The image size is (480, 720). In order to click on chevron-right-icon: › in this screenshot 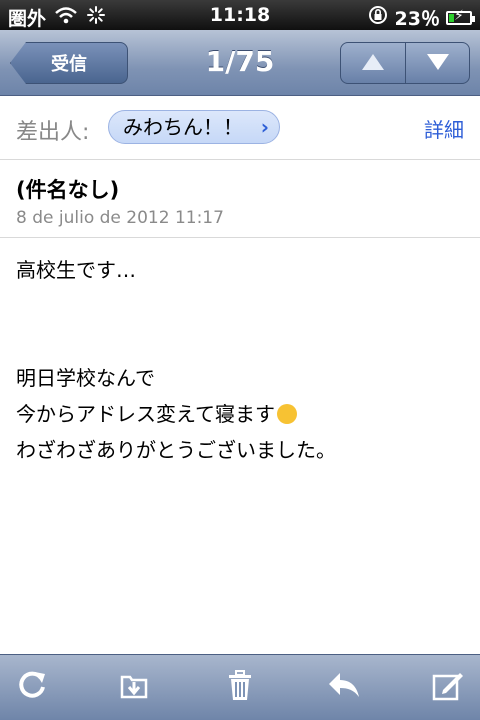, I will do `click(264, 127)`.